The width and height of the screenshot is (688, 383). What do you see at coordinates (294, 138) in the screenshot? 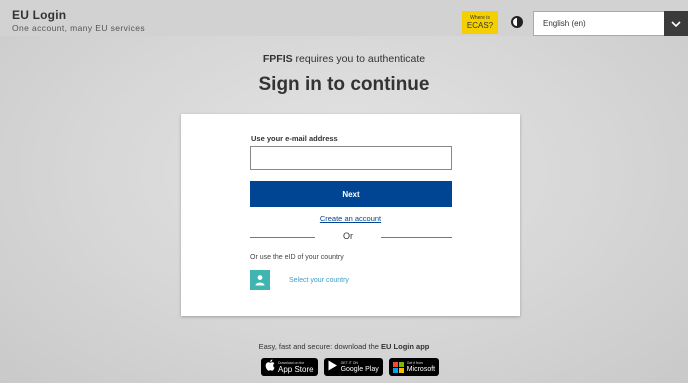
I see `email-label: Use your e-mail address` at bounding box center [294, 138].